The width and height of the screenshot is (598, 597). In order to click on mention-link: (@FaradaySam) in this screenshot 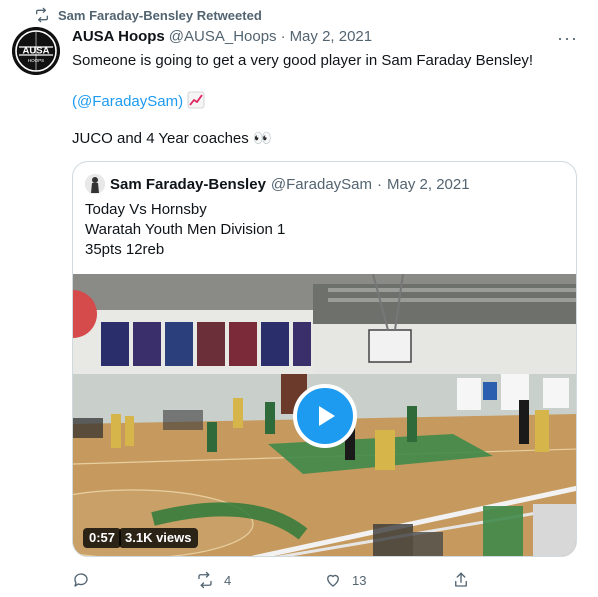, I will do `click(127, 101)`.